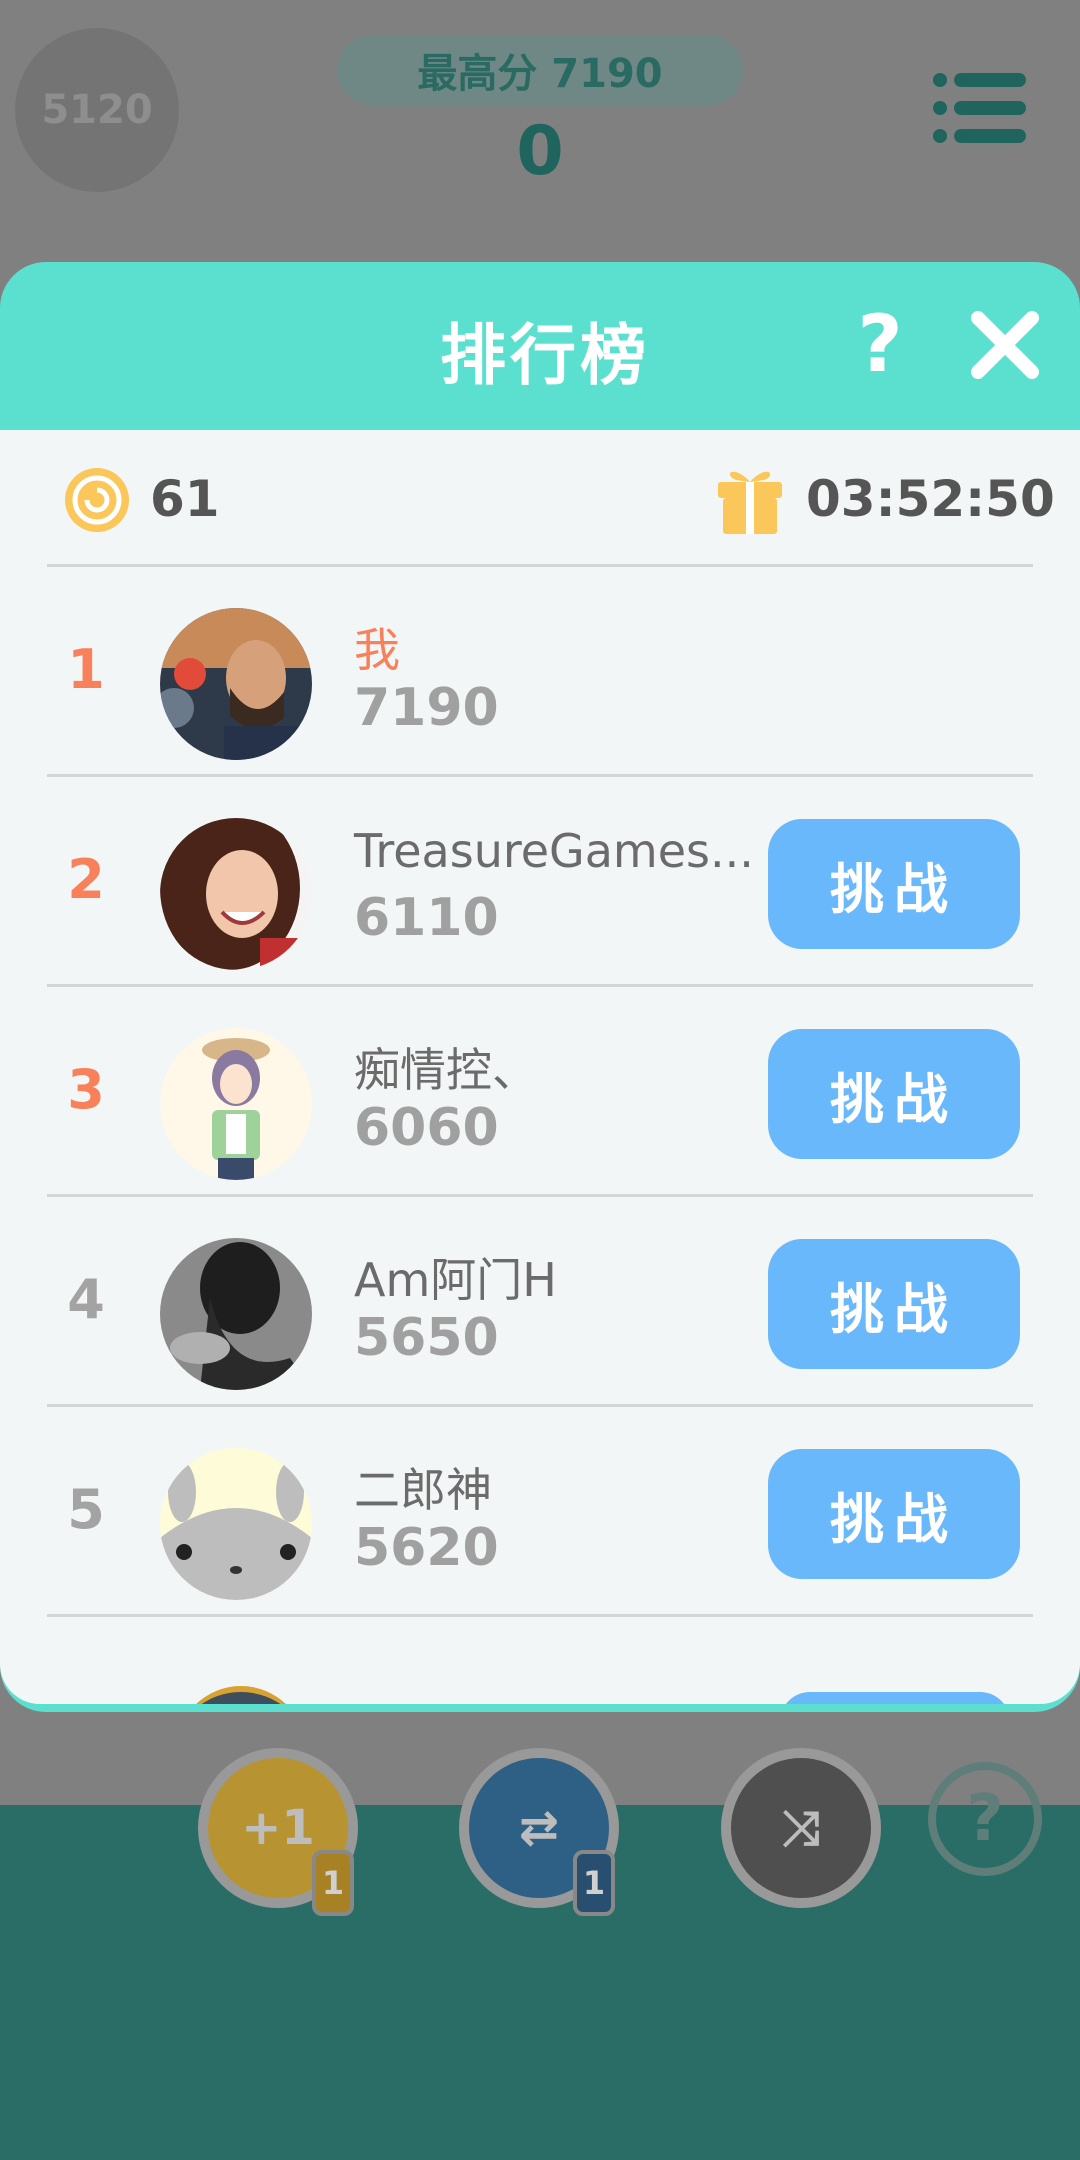 This screenshot has height=2160, width=1080. What do you see at coordinates (426, 1128) in the screenshot?
I see `player-score: 6060` at bounding box center [426, 1128].